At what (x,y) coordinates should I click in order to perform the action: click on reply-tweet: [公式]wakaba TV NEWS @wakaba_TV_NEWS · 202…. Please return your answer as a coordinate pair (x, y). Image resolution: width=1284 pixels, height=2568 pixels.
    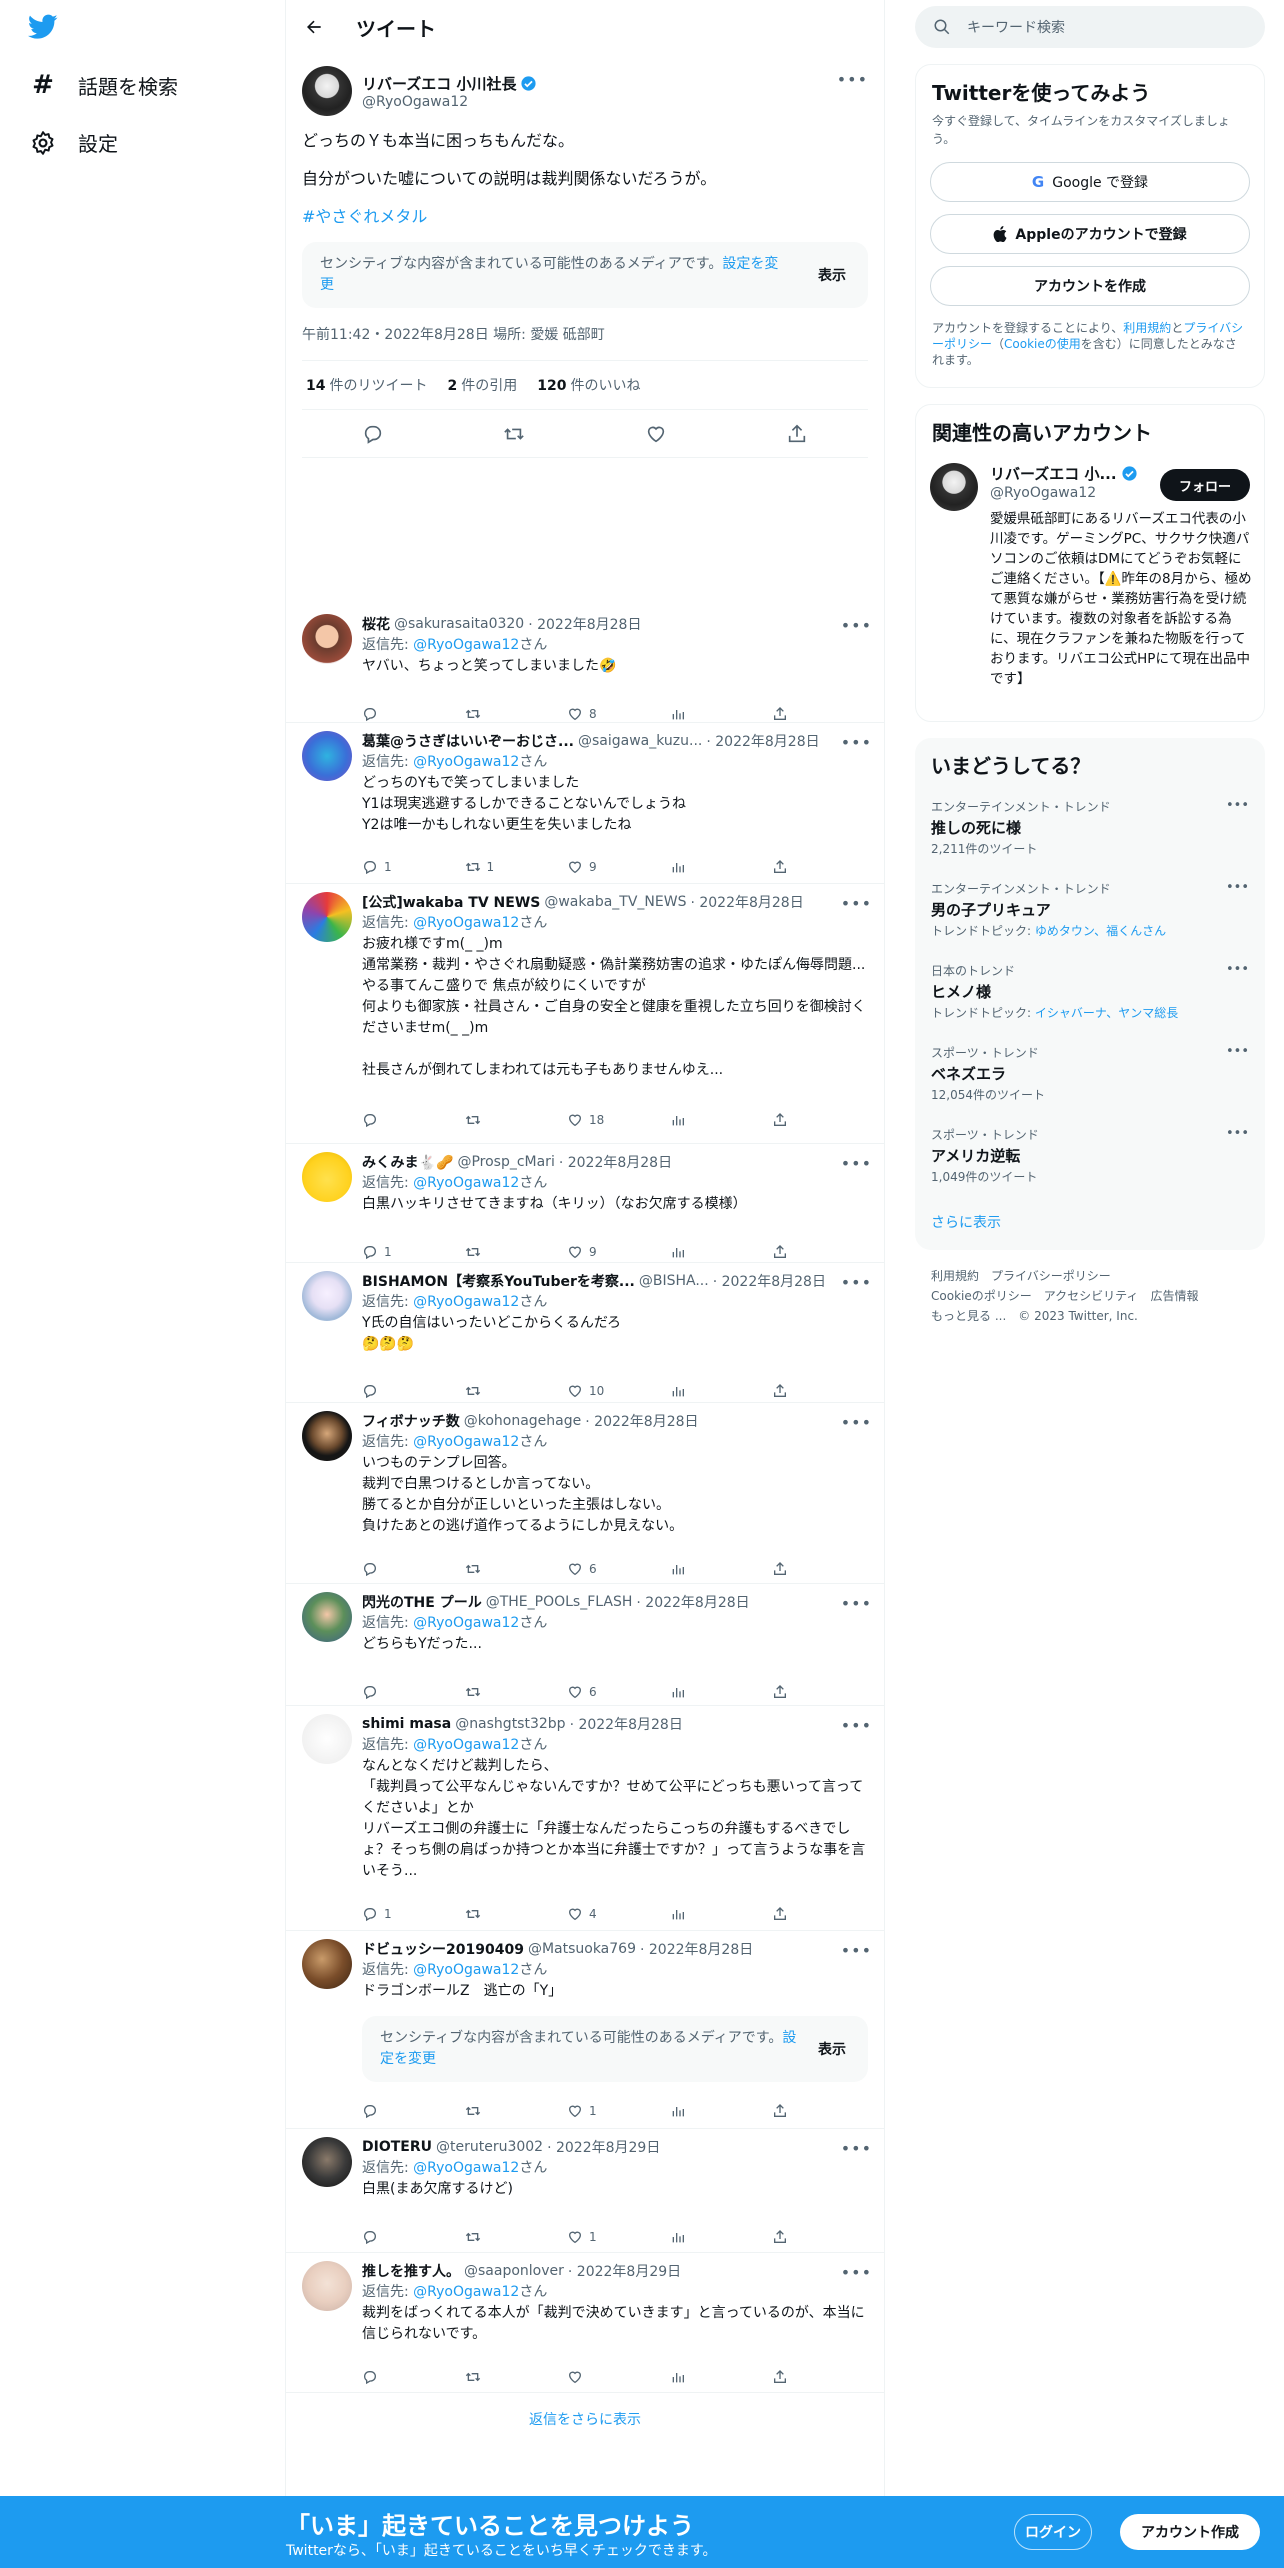
    Looking at the image, I should click on (585, 1014).